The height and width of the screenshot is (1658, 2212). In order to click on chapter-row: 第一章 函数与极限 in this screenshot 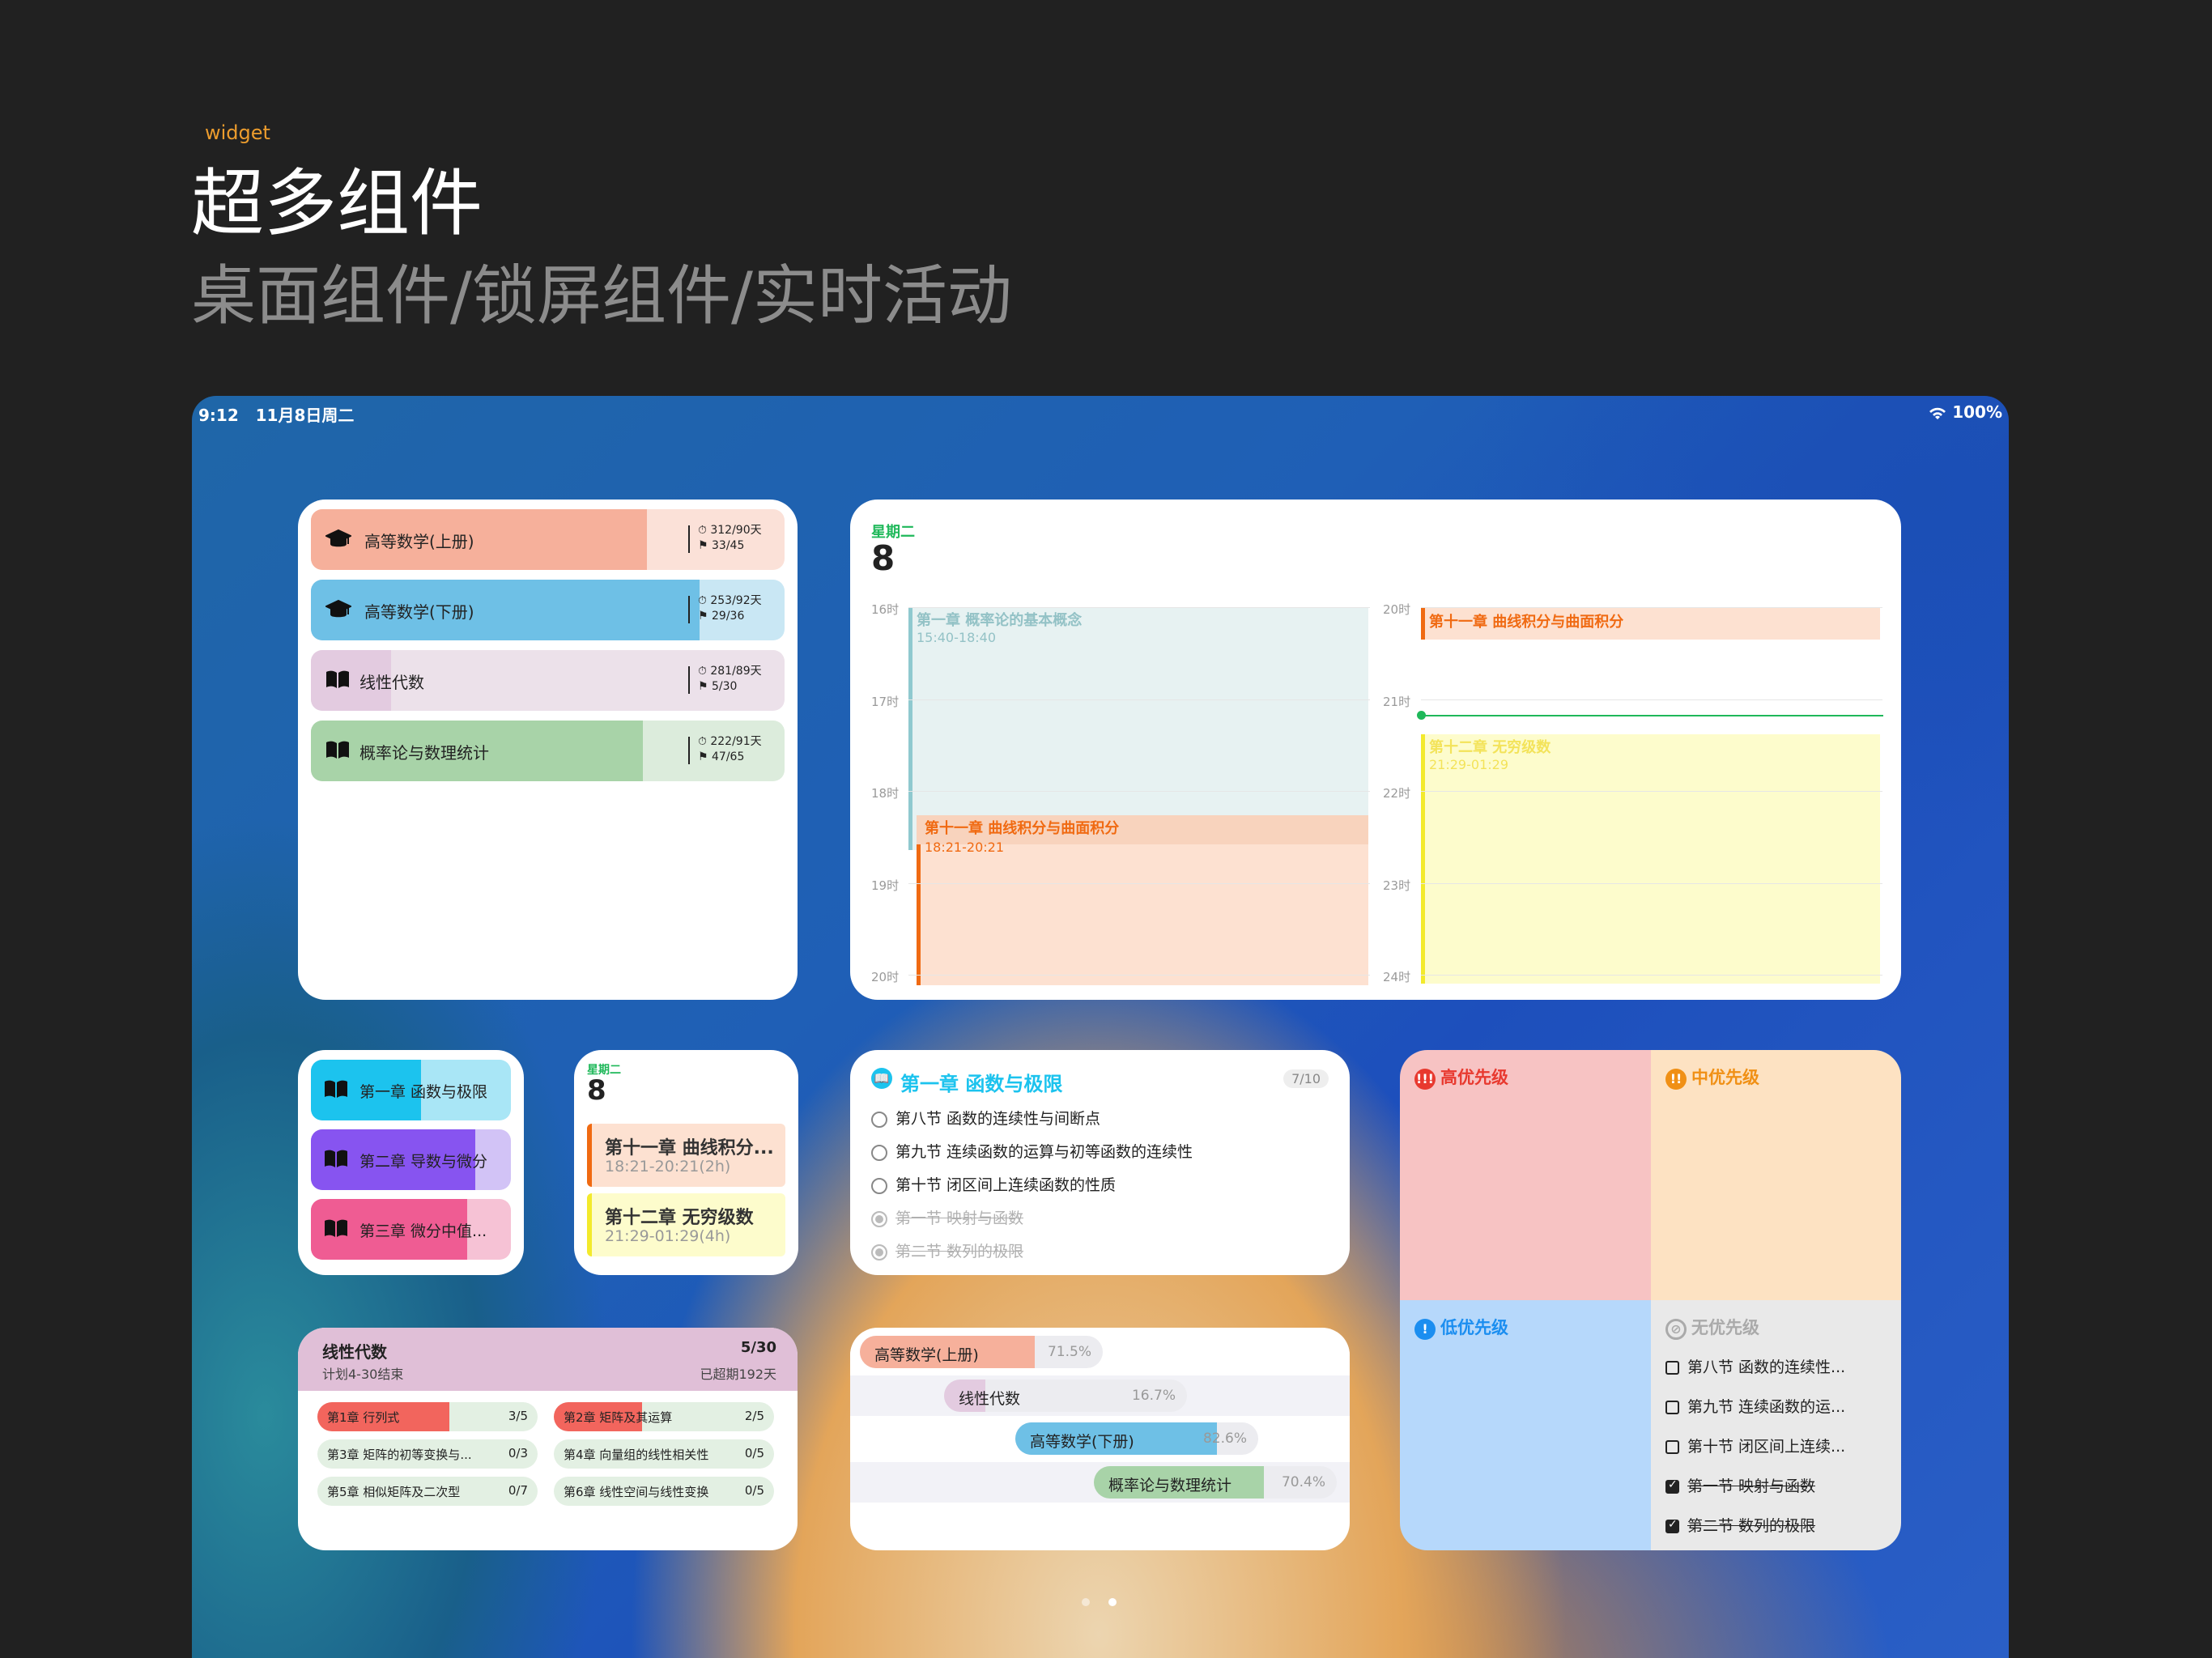, I will do `click(411, 1090)`.